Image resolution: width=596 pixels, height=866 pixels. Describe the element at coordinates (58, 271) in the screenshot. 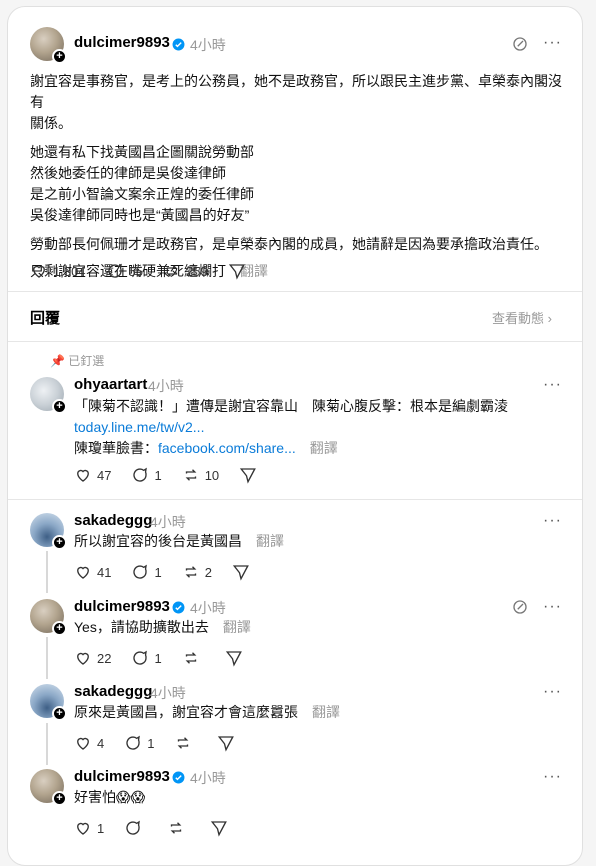

I see `like-button: 1,304` at that location.